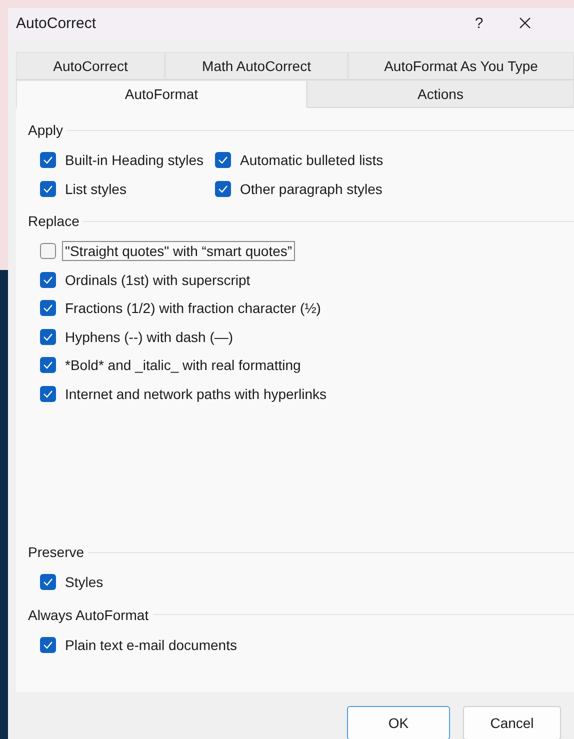  What do you see at coordinates (311, 188) in the screenshot?
I see `checkbox-label: Other paragraph styles` at bounding box center [311, 188].